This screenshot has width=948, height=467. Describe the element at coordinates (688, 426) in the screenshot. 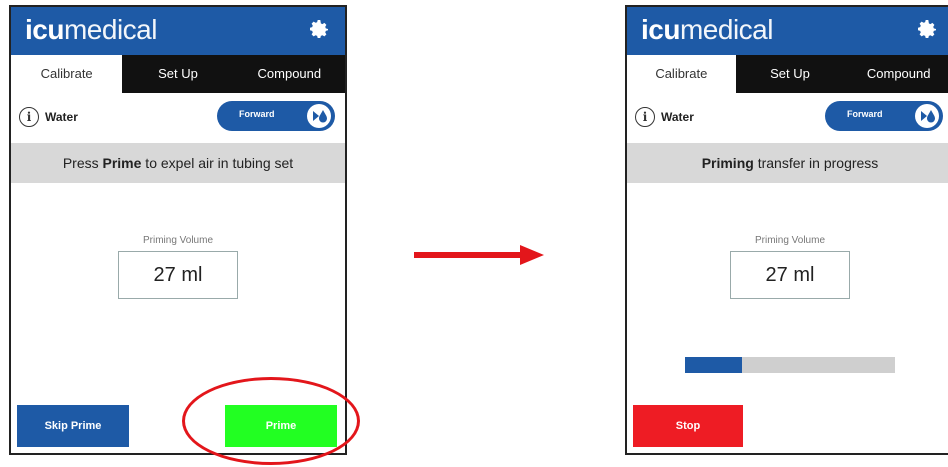

I see `stop-button: Stop` at that location.